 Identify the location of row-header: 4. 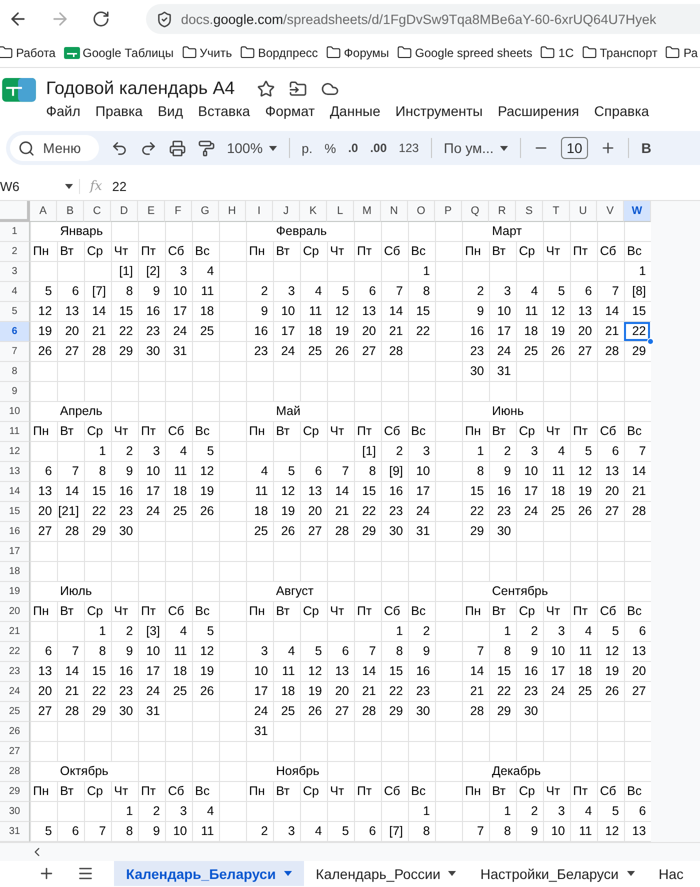
(15, 292).